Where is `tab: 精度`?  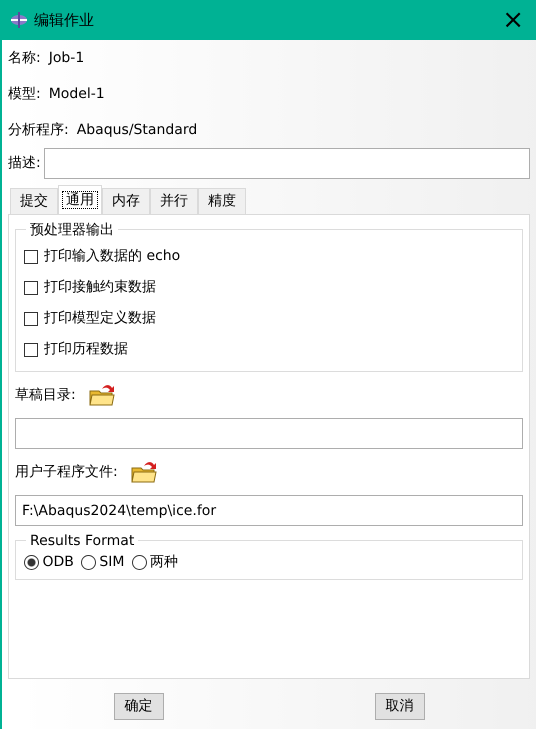 tab: 精度 is located at coordinates (222, 201).